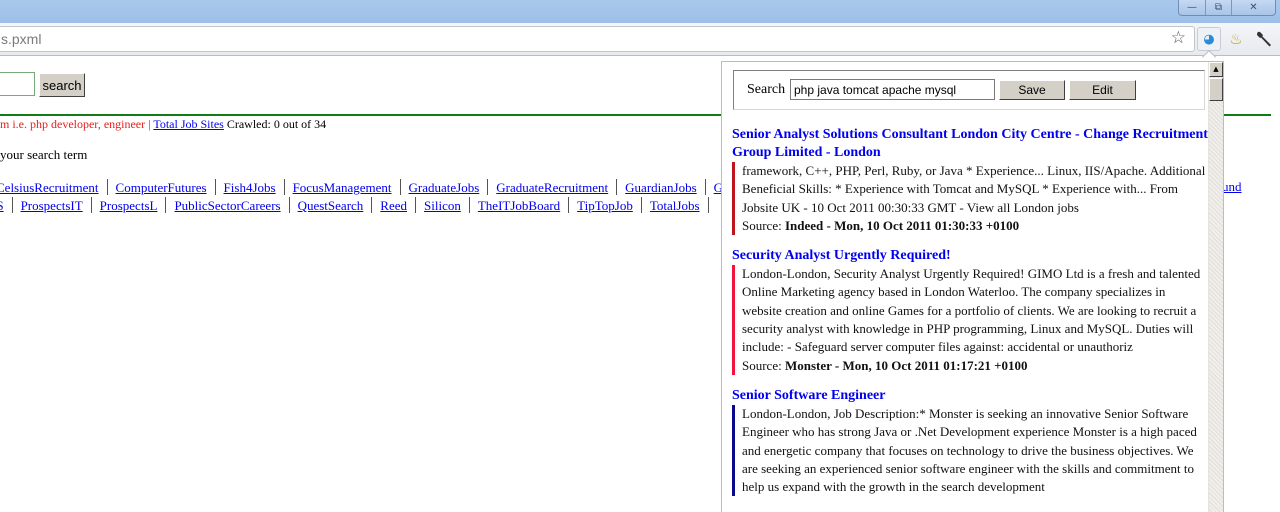  Describe the element at coordinates (49, 187) in the screenshot. I see `job-site-link: CelsiusRecruitment` at that location.